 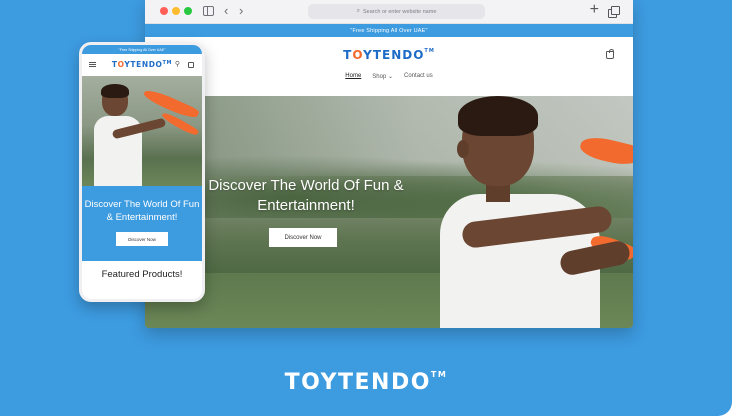 What do you see at coordinates (208, 11) in the screenshot?
I see `sidebar-icon` at bounding box center [208, 11].